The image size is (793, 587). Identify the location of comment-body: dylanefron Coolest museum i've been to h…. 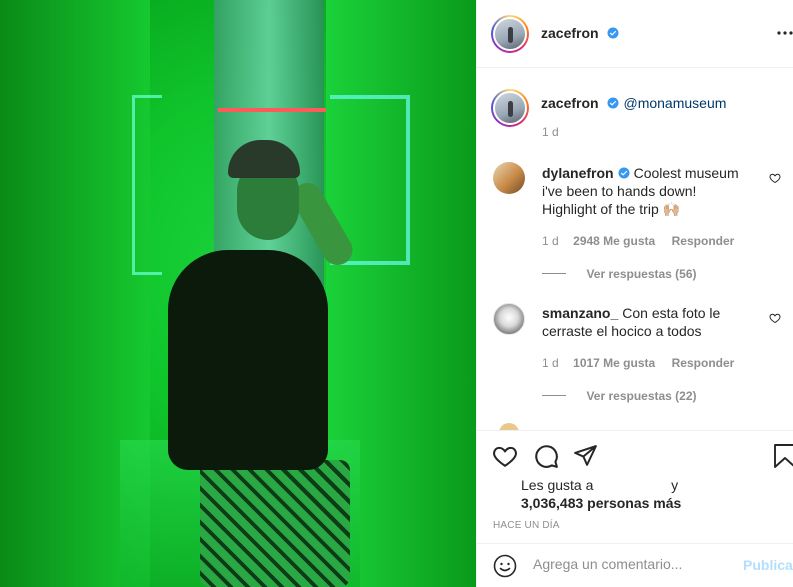
(644, 191).